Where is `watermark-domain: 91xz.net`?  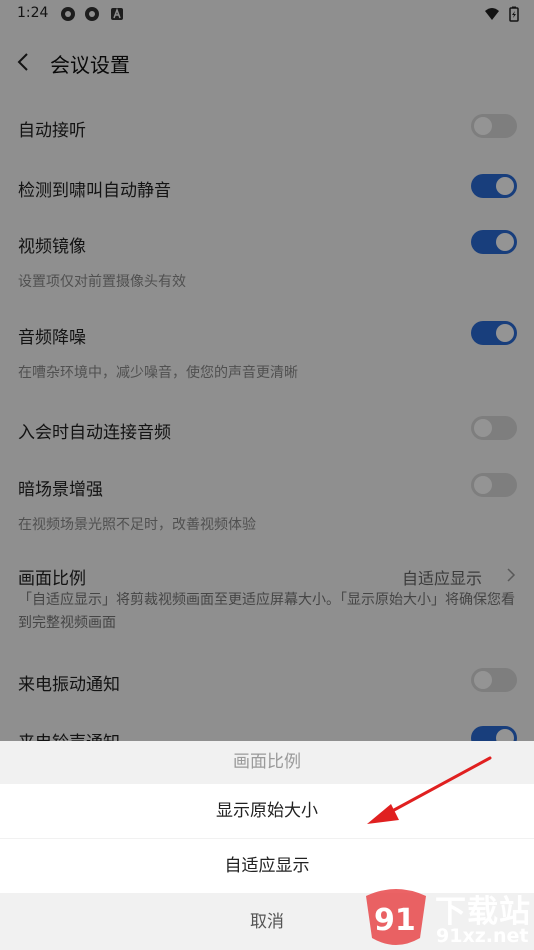 watermark-domain: 91xz.net is located at coordinates (482, 936).